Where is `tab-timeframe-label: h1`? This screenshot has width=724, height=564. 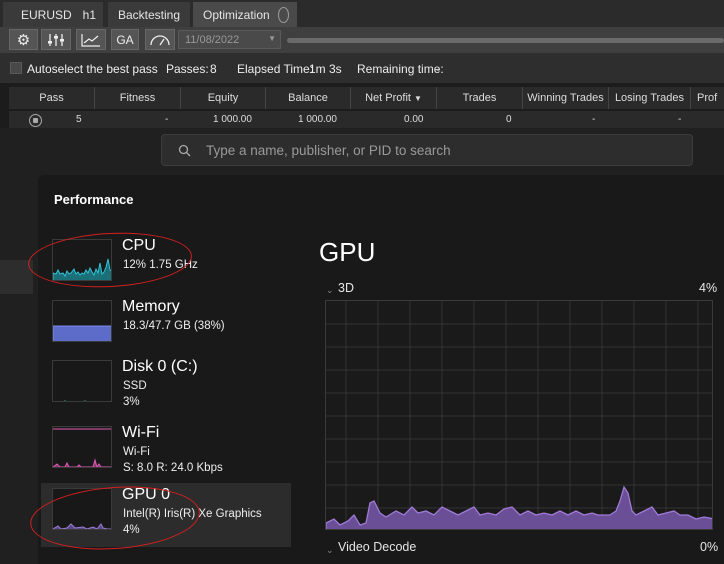 tab-timeframe-label: h1 is located at coordinates (89, 14).